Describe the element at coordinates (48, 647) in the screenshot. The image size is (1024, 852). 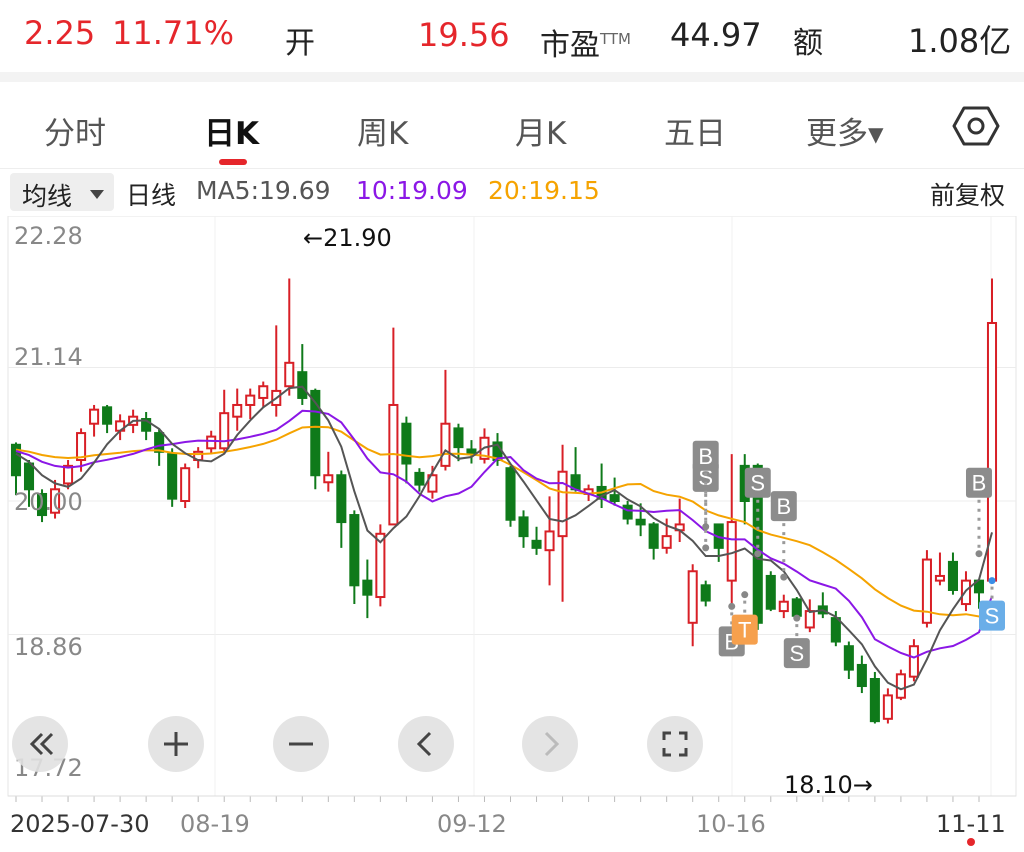
I see `y-tick-label: 18.86` at that location.